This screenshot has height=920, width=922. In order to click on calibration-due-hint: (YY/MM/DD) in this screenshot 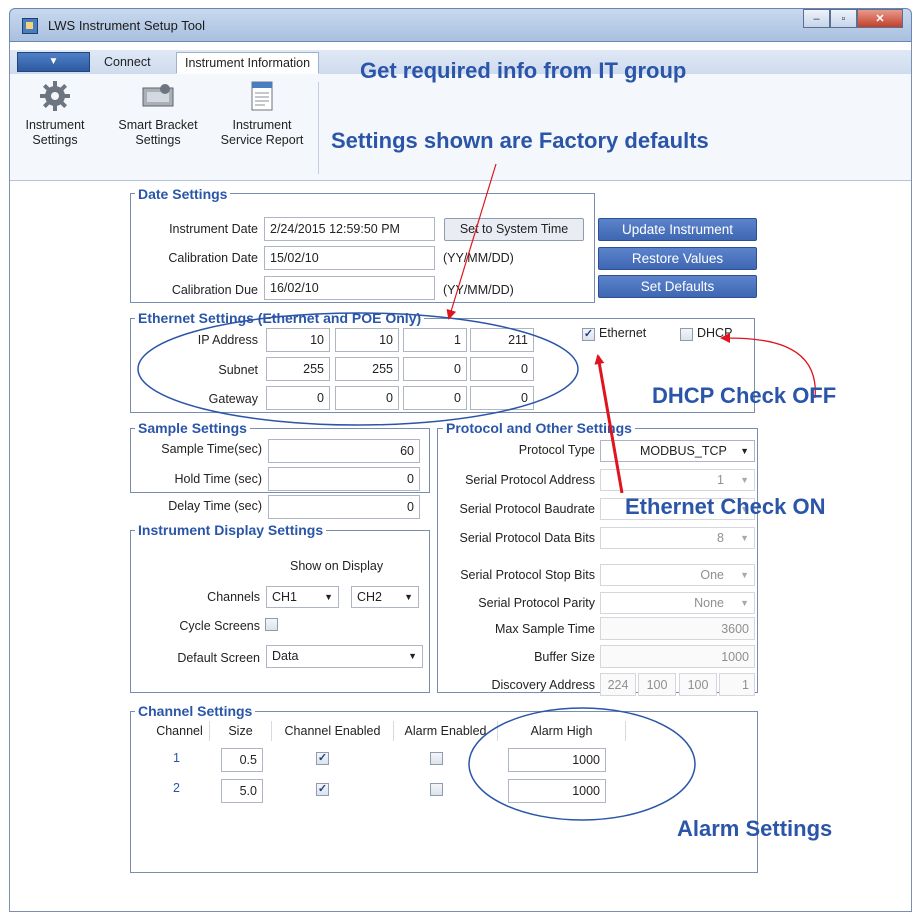, I will do `click(478, 290)`.